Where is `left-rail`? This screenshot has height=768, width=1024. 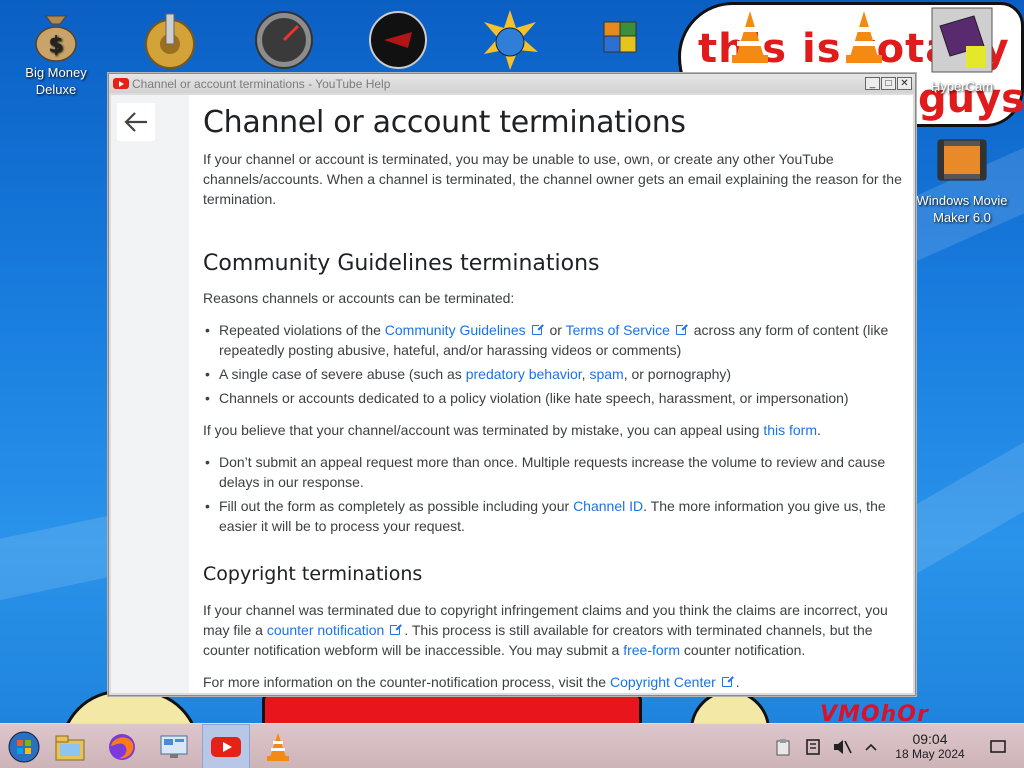
left-rail is located at coordinates (150, 394).